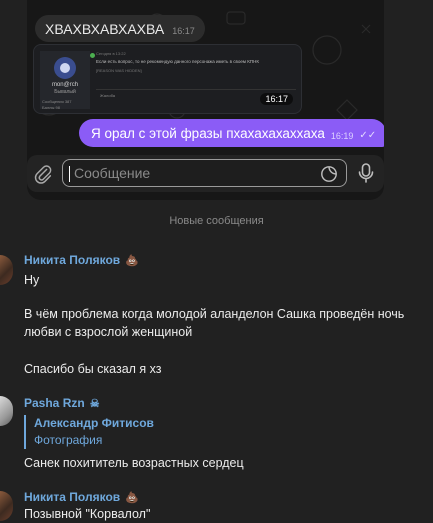 The height and width of the screenshot is (523, 433). Describe the element at coordinates (208, 133) in the screenshot. I see `message-text: Я орал с этой фразы пхахахахаххаха` at that location.